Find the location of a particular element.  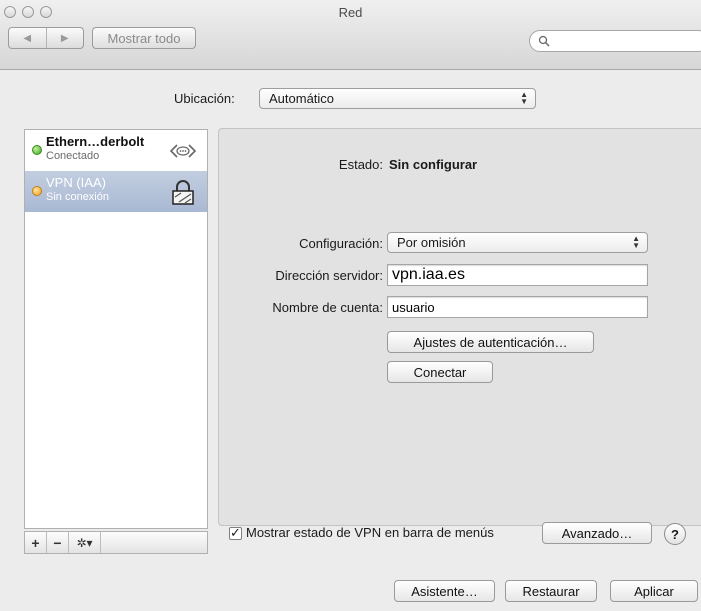

remove-service-button: − is located at coordinates (58, 542).